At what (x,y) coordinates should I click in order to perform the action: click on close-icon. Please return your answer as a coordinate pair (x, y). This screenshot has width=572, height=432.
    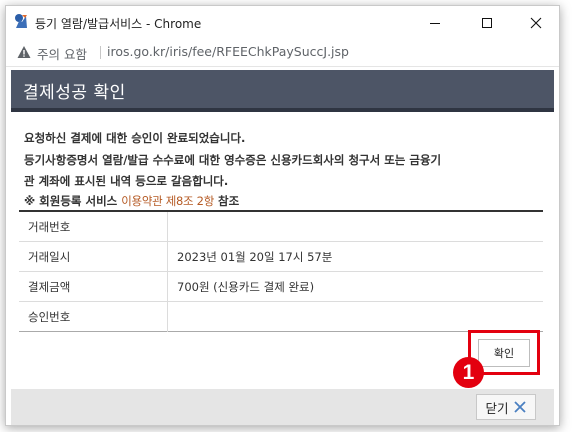
    Looking at the image, I should click on (536, 23).